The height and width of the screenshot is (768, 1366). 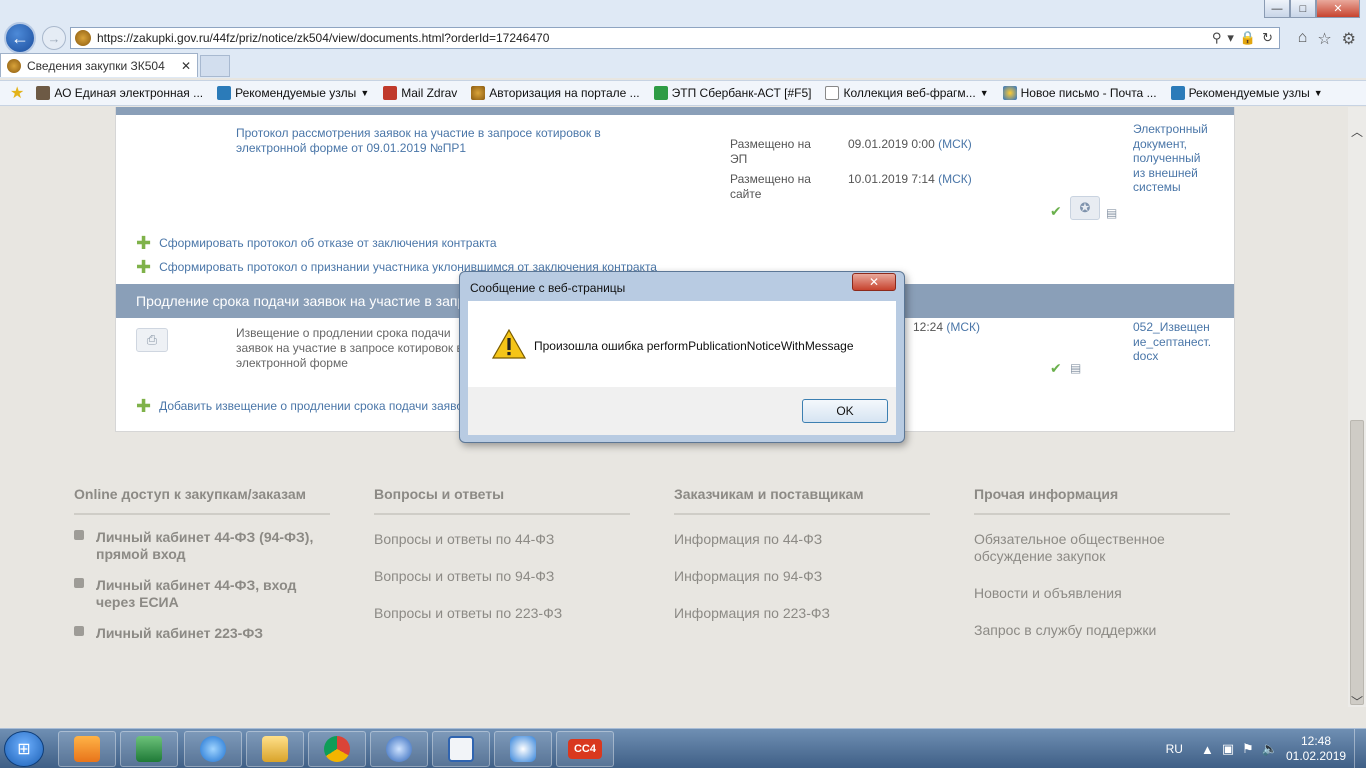 What do you see at coordinates (1357, 701) in the screenshot?
I see `scroll-down-icon: ﹀` at bounding box center [1357, 701].